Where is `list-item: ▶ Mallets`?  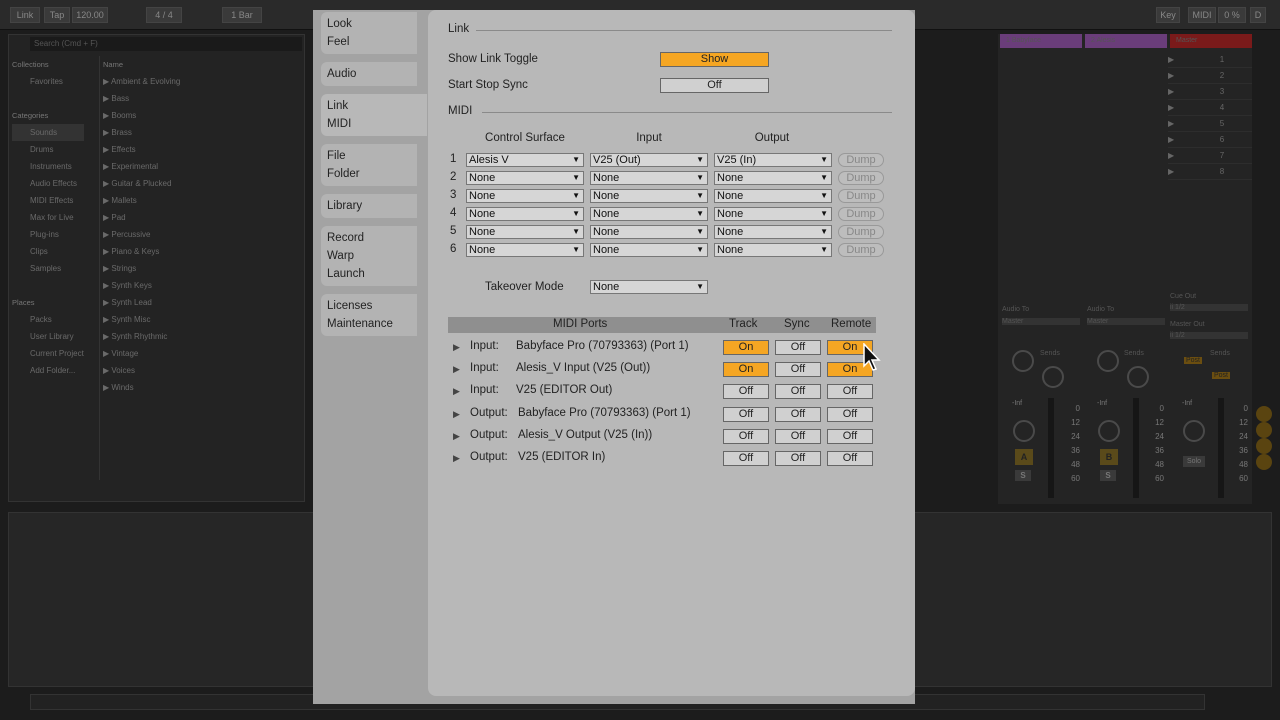 list-item: ▶ Mallets is located at coordinates (141, 200).